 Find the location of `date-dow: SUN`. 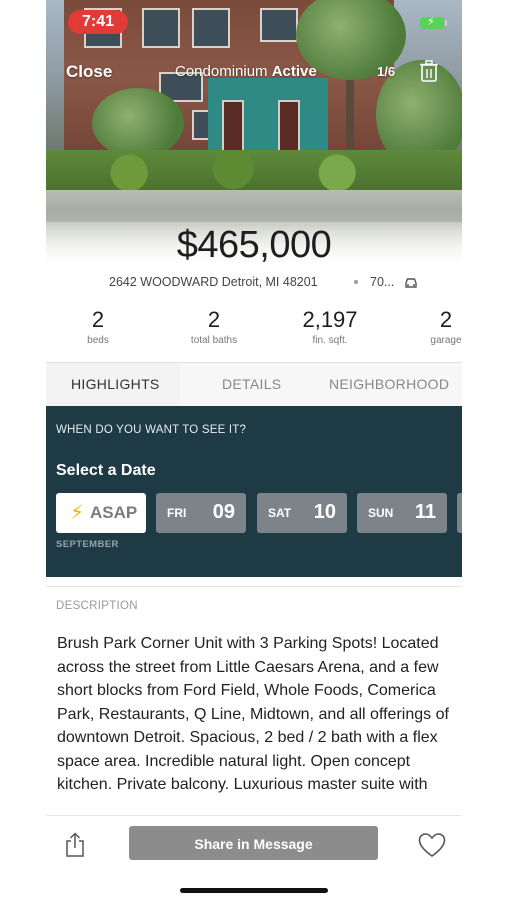

date-dow: SUN is located at coordinates (381, 513).